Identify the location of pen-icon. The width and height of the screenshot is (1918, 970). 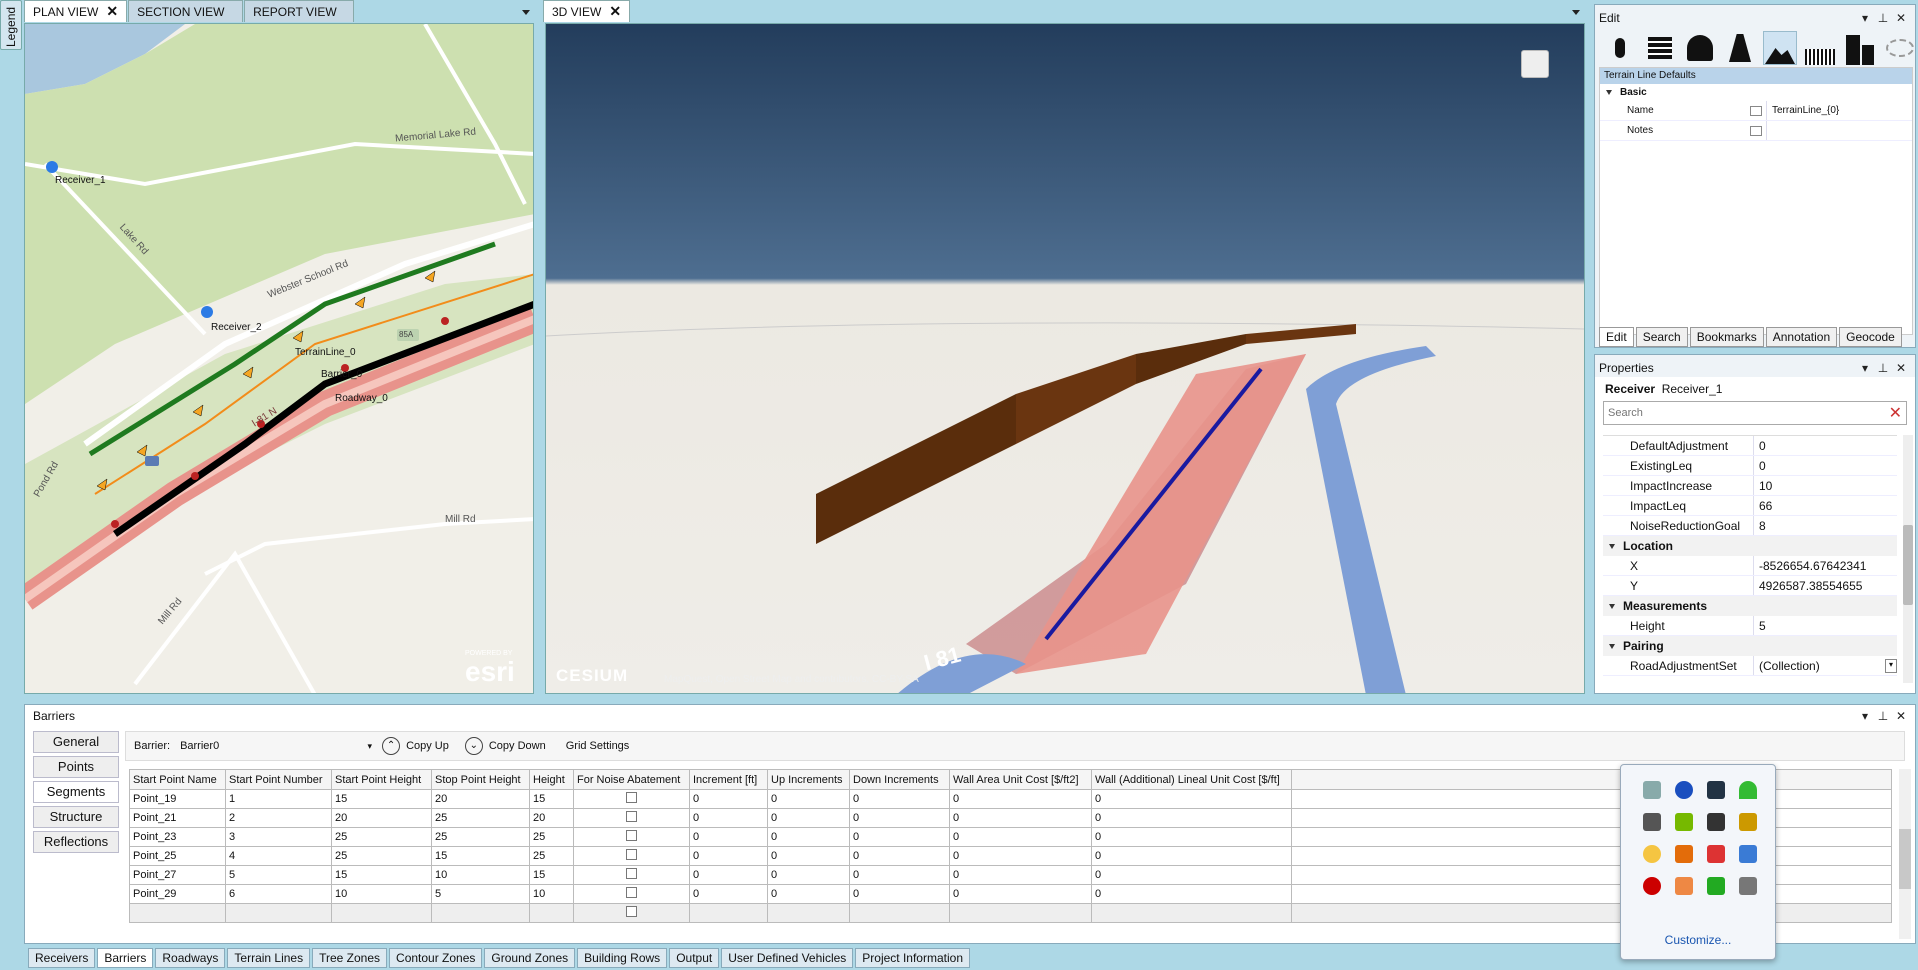
(1652, 822).